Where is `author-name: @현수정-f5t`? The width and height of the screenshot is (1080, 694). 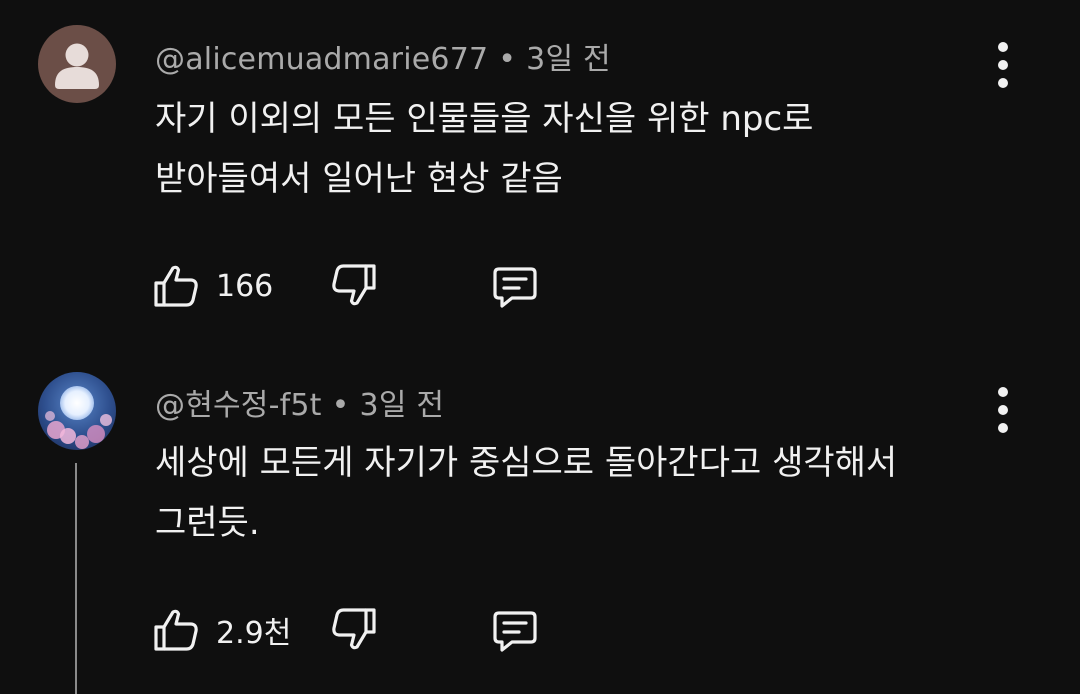
author-name: @현수정-f5t is located at coordinates (238, 405).